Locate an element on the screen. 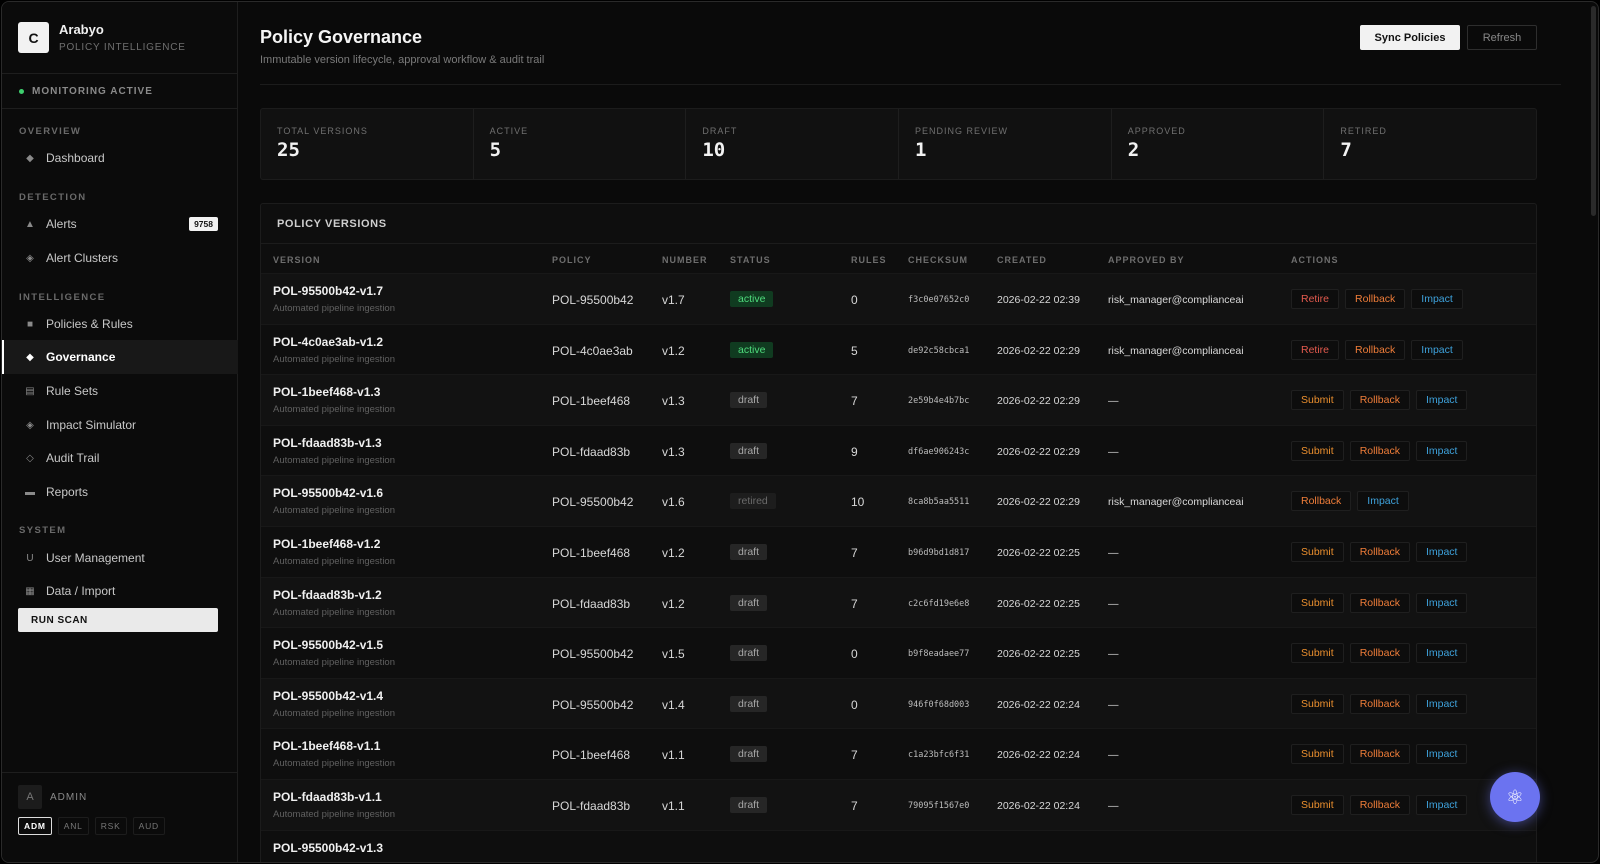 This screenshot has height=864, width=1600. sidebar-item-policies: ■ Policies & Rules is located at coordinates (120, 324).